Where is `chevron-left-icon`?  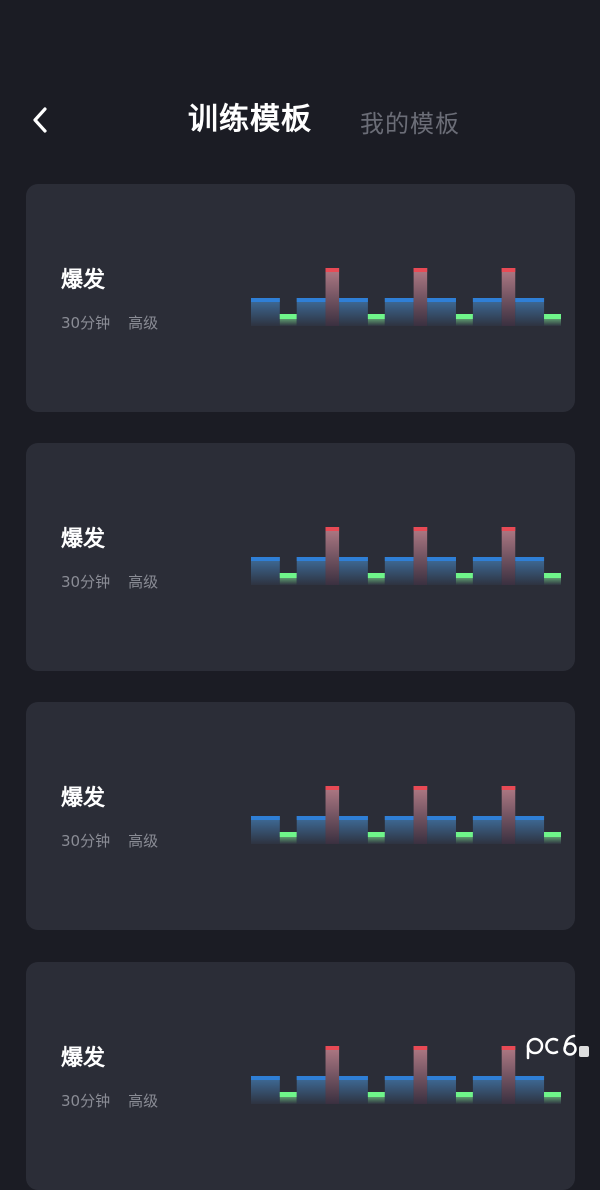
chevron-left-icon is located at coordinates (40, 120).